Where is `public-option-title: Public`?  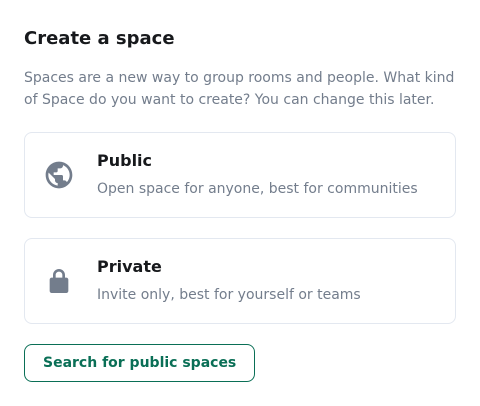
public-option-title: Public is located at coordinates (125, 160).